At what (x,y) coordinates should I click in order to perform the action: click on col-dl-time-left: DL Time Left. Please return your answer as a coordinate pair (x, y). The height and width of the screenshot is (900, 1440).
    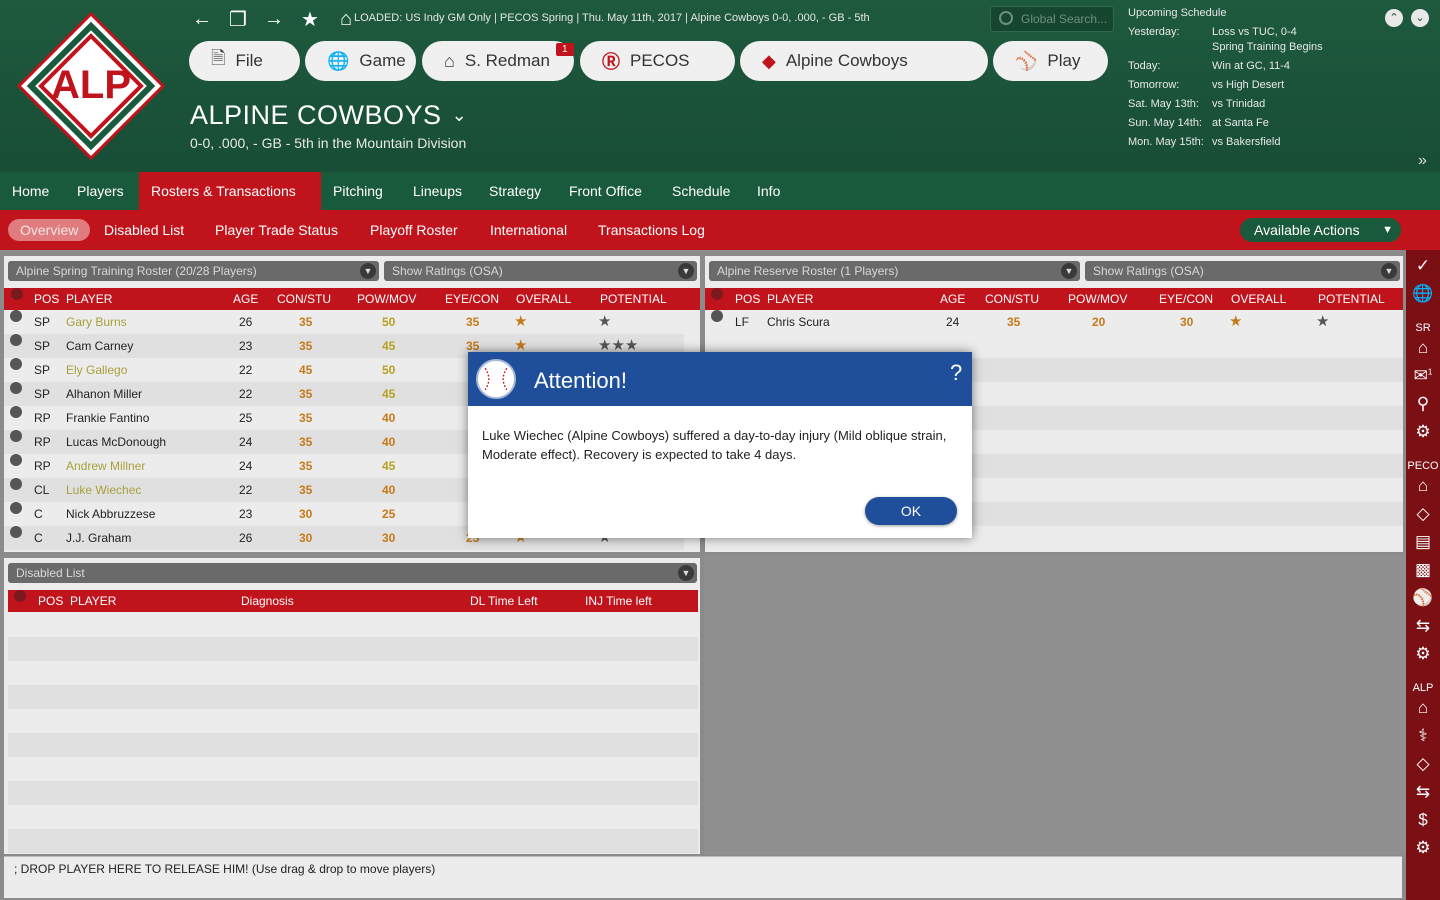
    Looking at the image, I should click on (504, 601).